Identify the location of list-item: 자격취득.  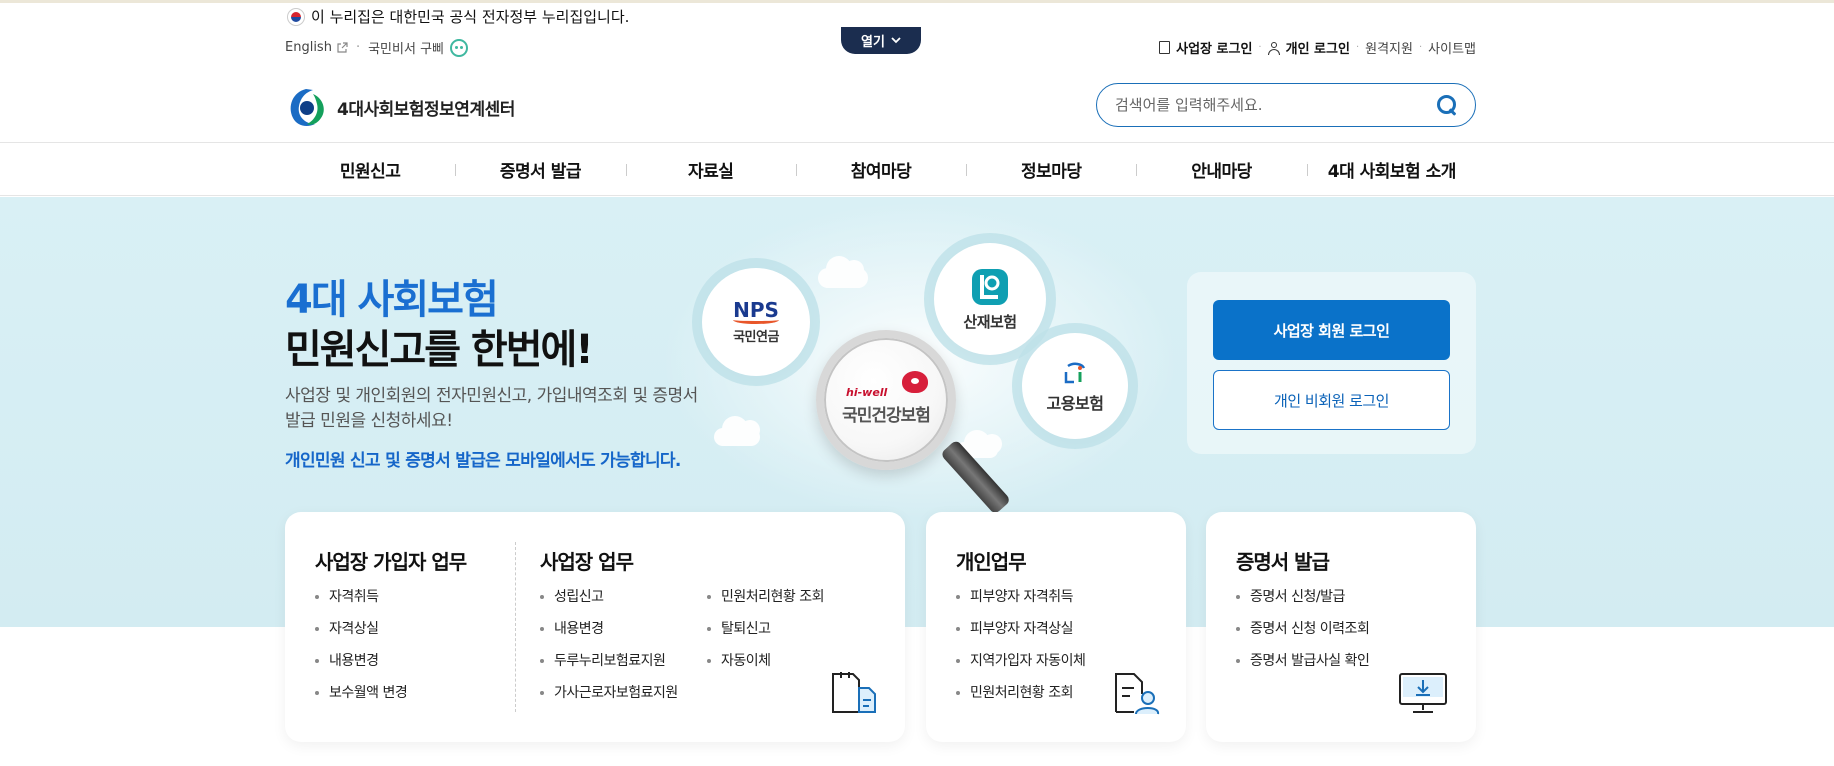
(361, 602).